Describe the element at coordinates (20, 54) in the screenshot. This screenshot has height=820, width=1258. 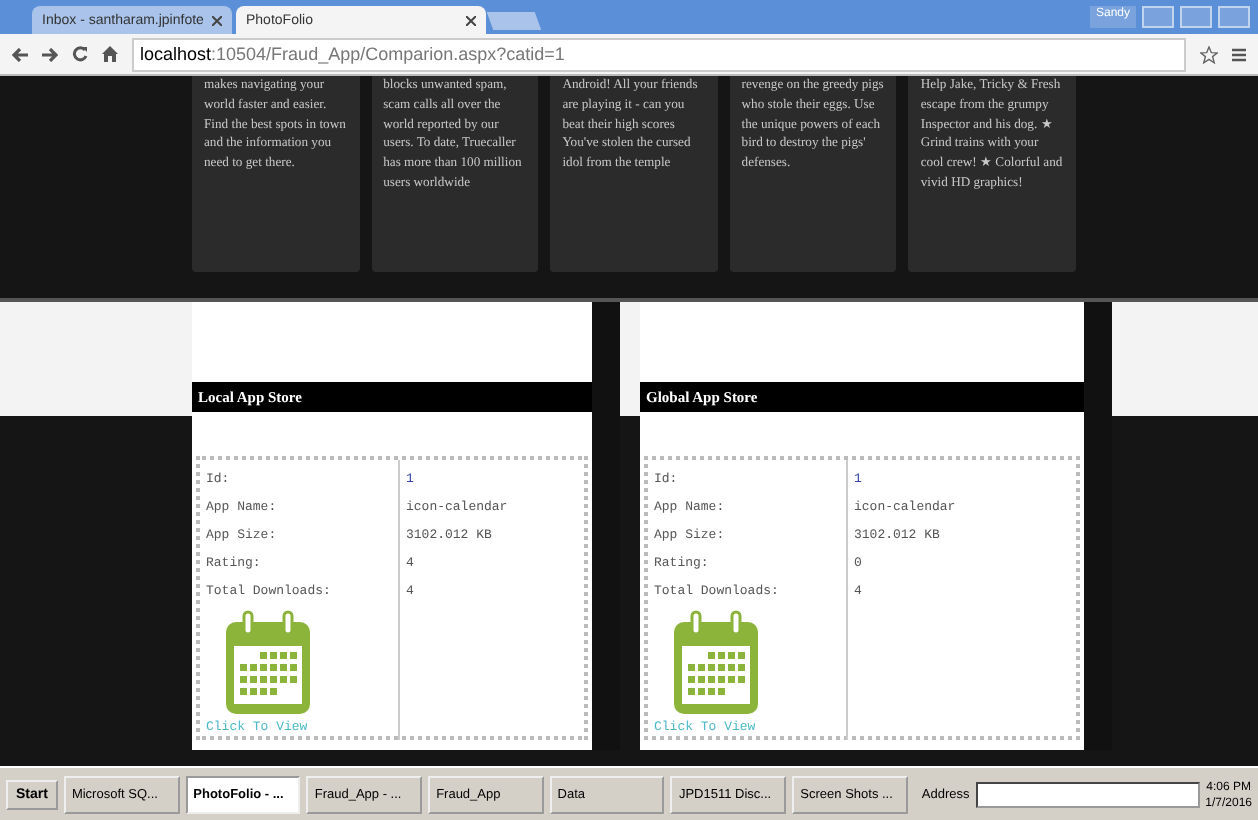
I see `back-icon` at that location.